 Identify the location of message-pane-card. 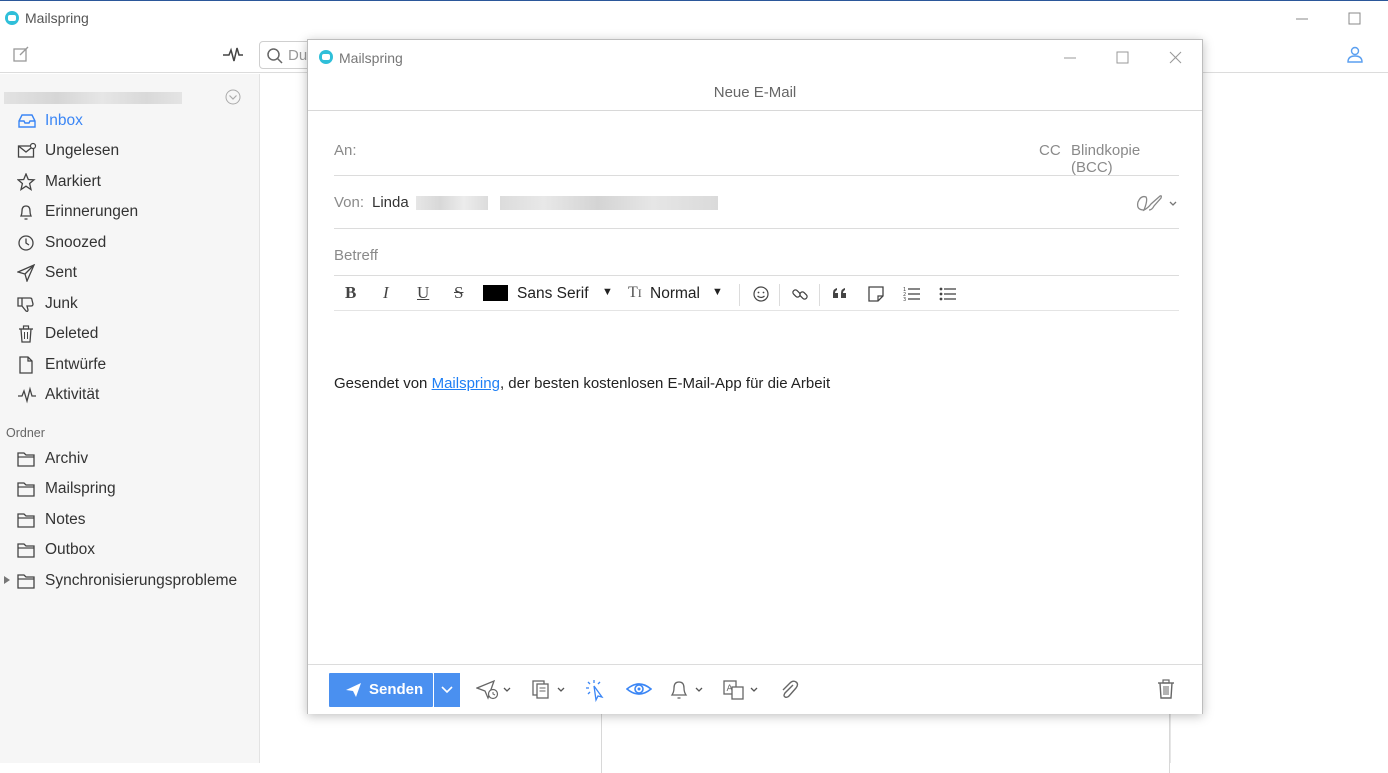
(885, 743).